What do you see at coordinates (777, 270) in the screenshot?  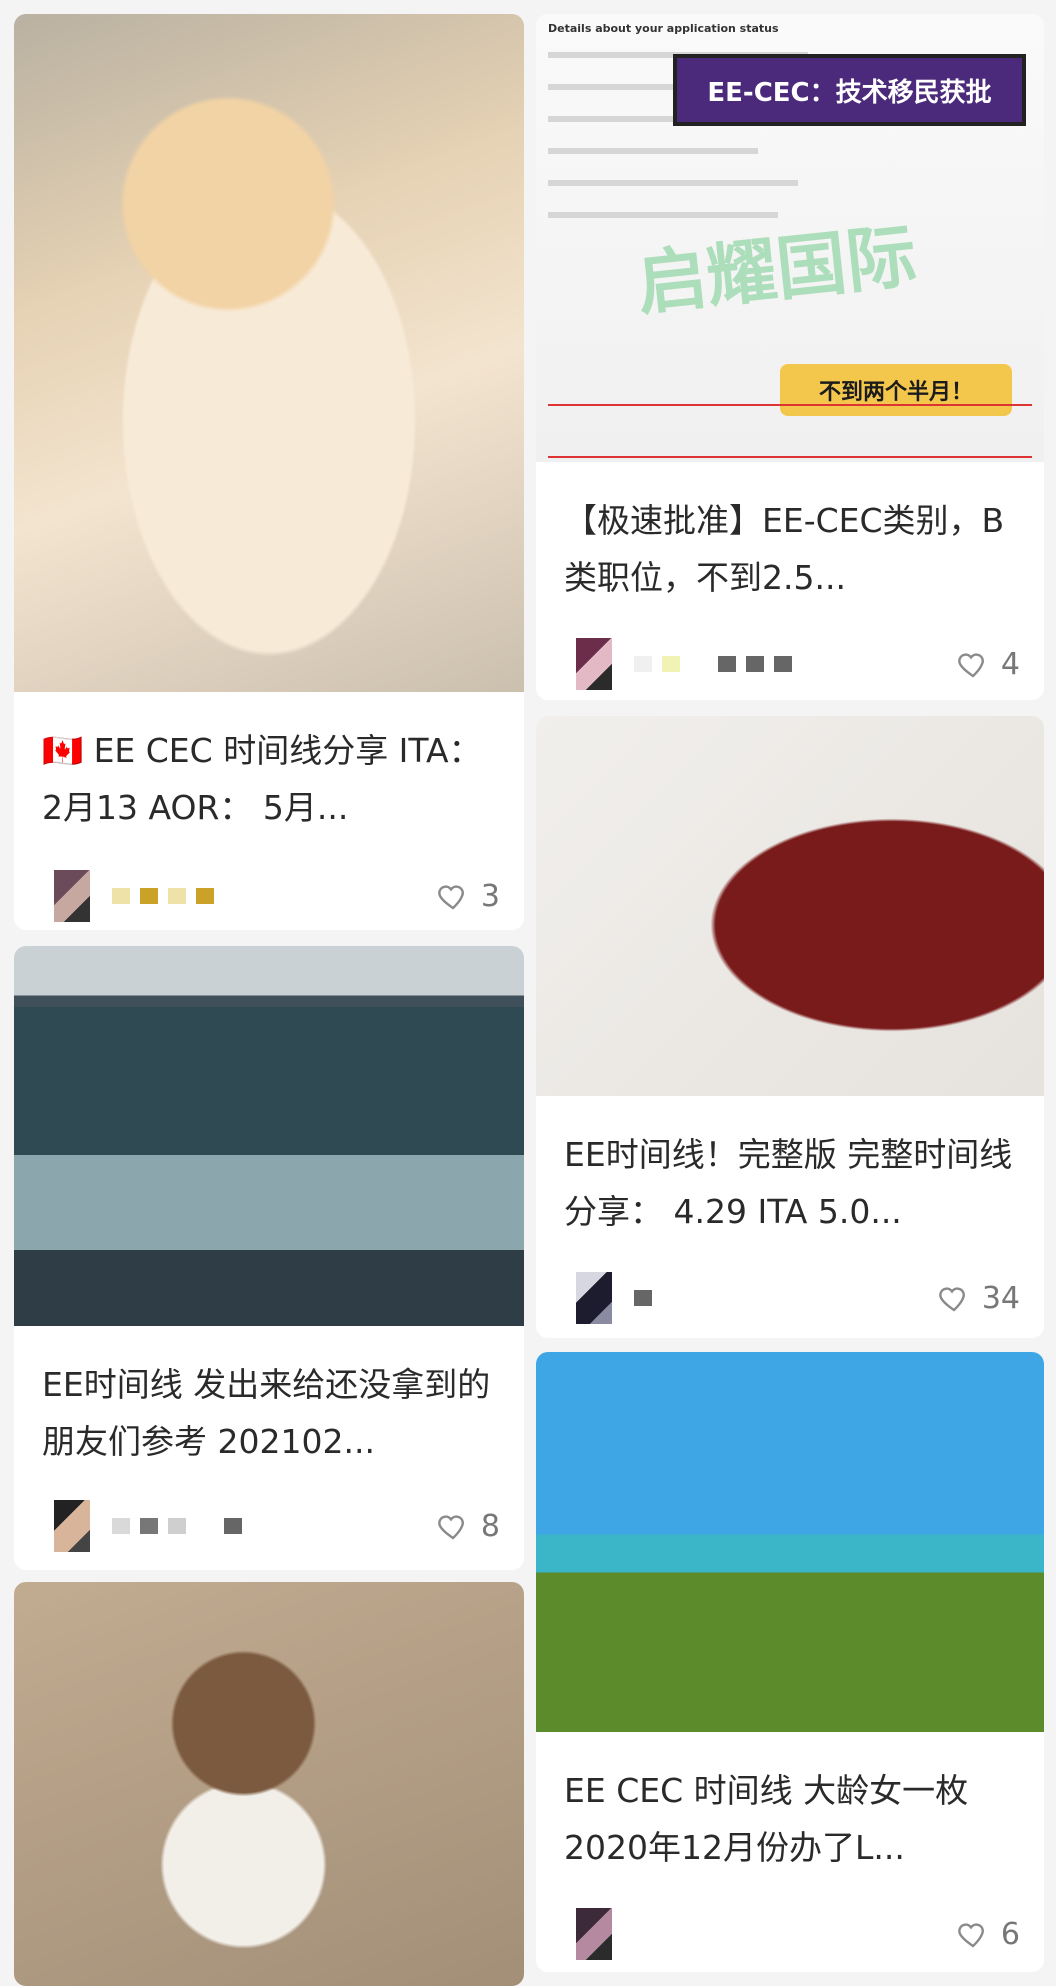 I see `doc-watermark: 启耀国际` at bounding box center [777, 270].